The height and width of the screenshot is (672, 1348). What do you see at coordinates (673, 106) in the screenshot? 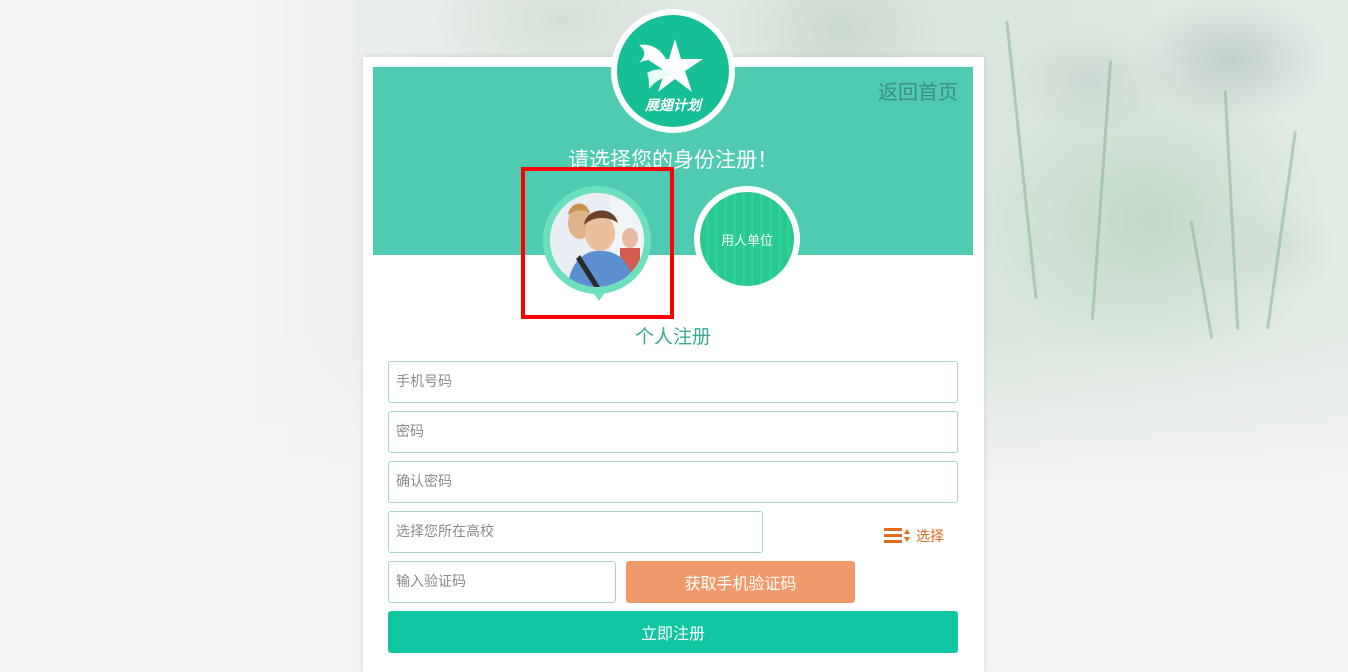
I see `logo-text: 展翅计划` at bounding box center [673, 106].